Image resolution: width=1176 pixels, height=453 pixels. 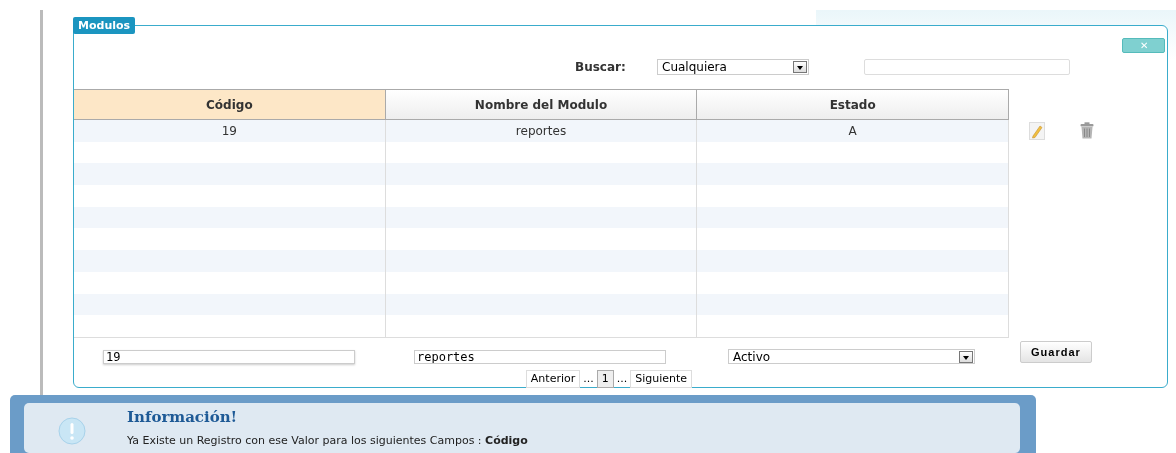 What do you see at coordinates (1087, 131) in the screenshot?
I see `trash-icon` at bounding box center [1087, 131].